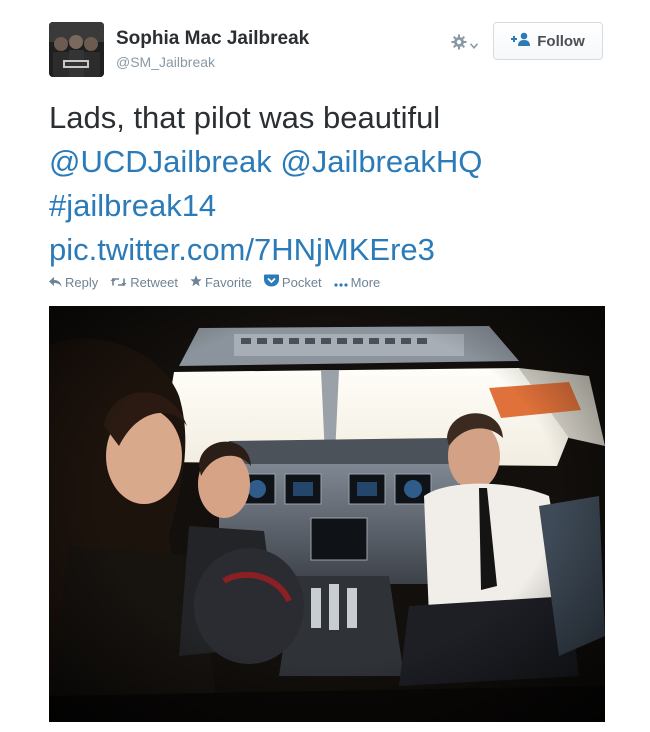 This screenshot has height=732, width=650. I want to click on gear-icon, so click(459, 44).